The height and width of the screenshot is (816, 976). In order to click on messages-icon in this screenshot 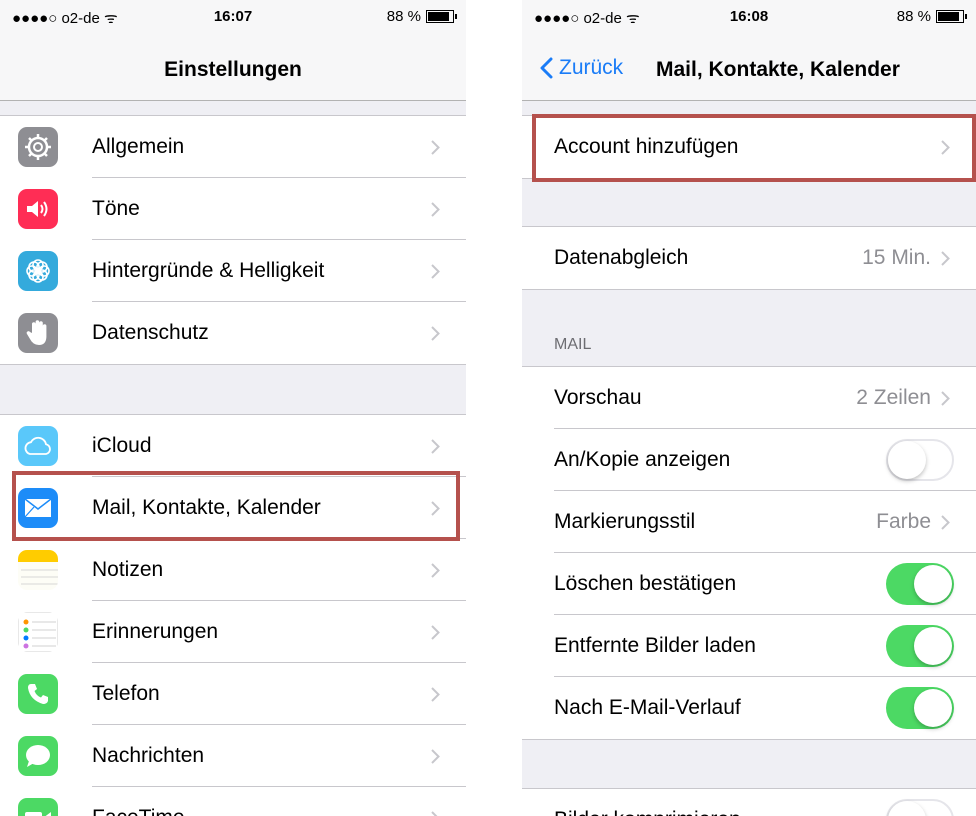, I will do `click(38, 756)`.